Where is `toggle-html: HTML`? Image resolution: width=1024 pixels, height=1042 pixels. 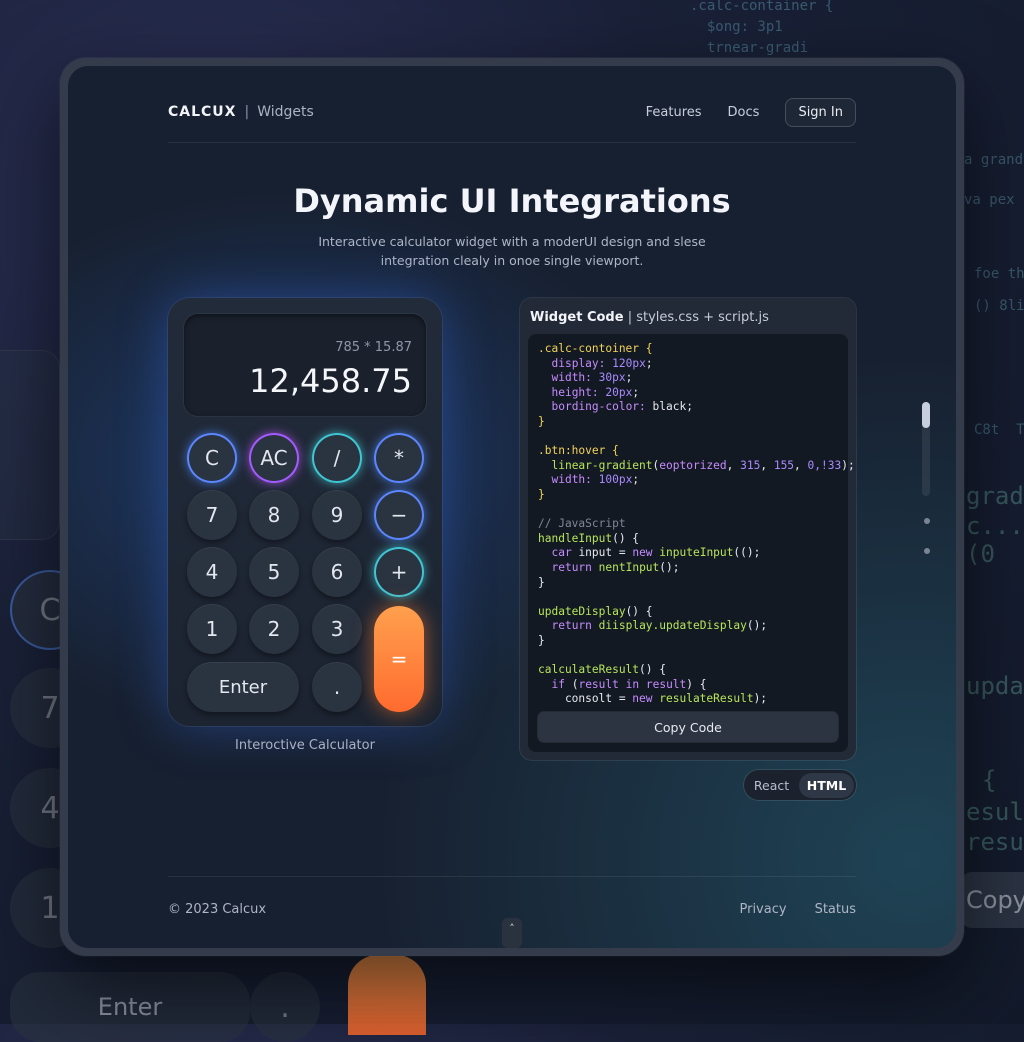
toggle-html: HTML is located at coordinates (826, 785).